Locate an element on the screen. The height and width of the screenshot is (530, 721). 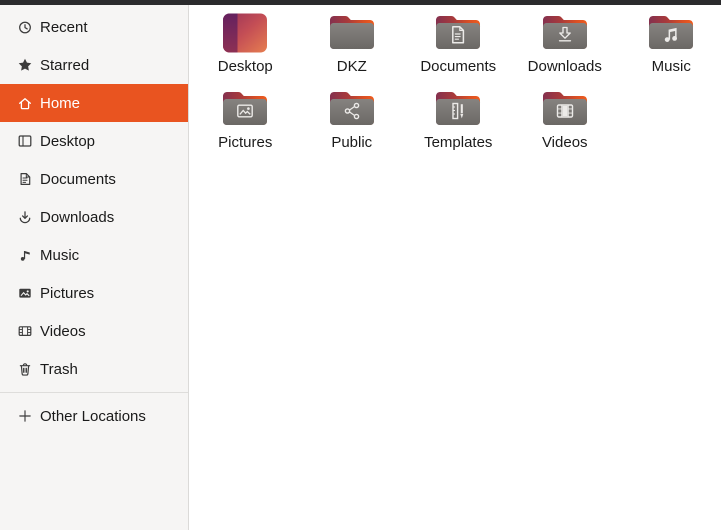
file-name: Templates is located at coordinates (458, 142).